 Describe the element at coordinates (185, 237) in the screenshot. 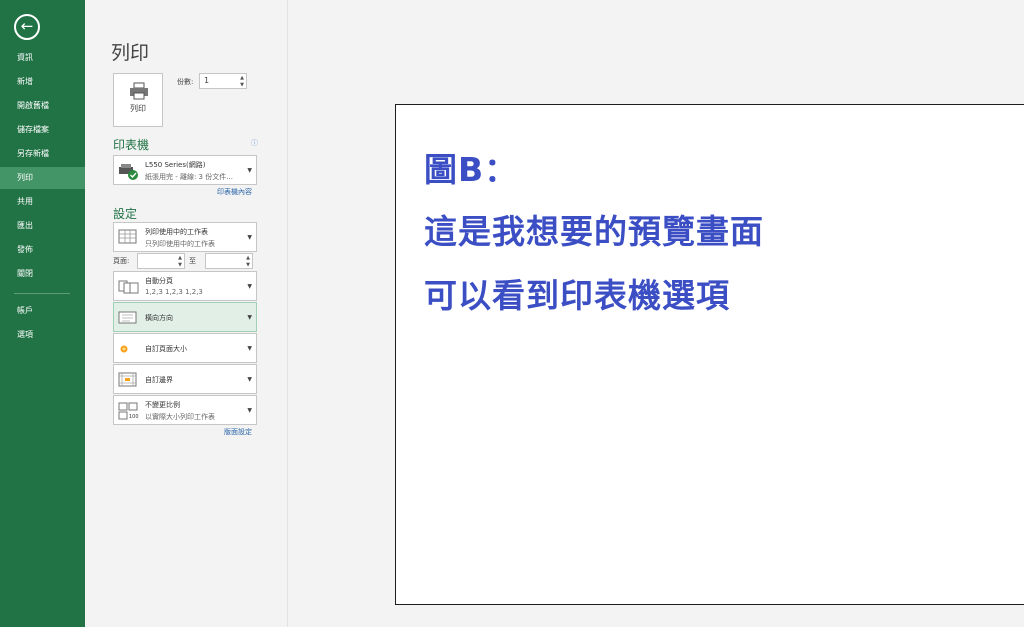

I see `print-scope-dropdown: 列印使用中的工作表 只列印使用中的工作表 ▼` at that location.